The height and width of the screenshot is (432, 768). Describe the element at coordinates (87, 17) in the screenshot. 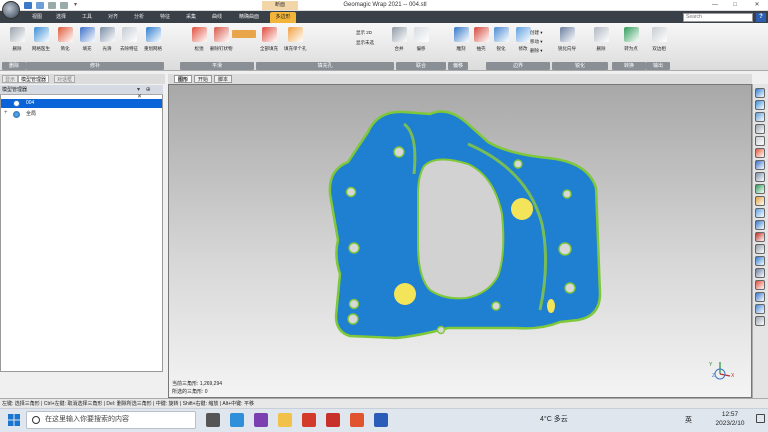

I see `tab-tools: 工具` at that location.